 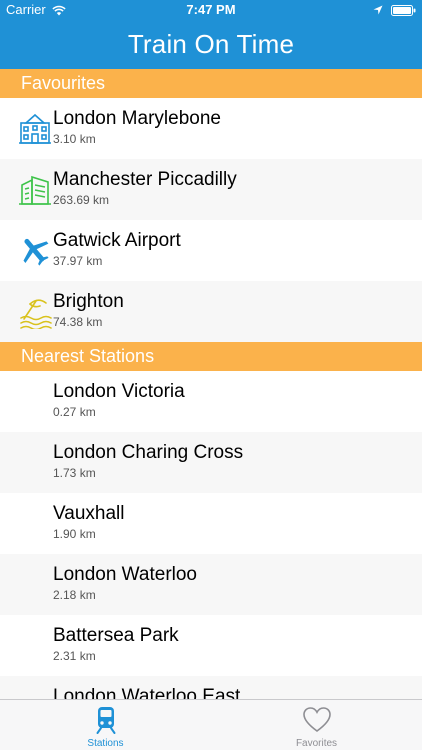 I want to click on tab-stations: Stations, so click(x=105, y=725).